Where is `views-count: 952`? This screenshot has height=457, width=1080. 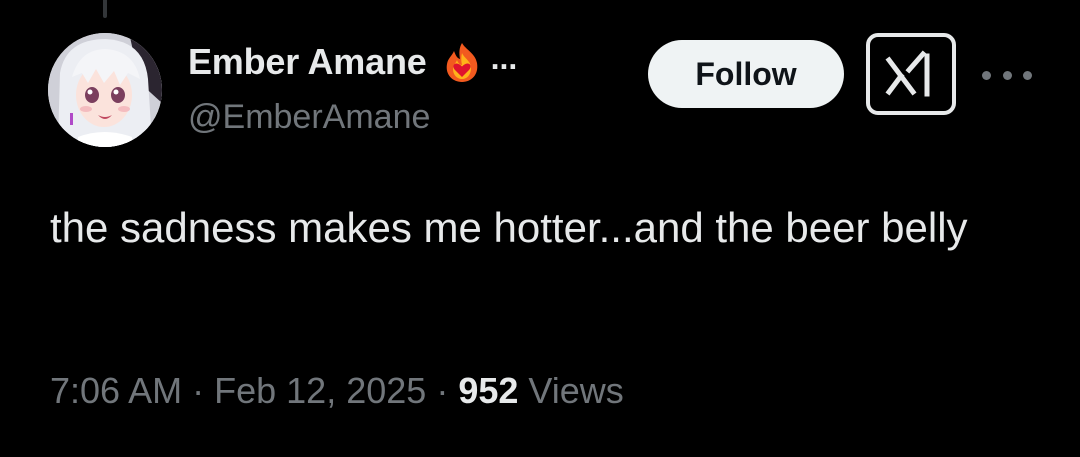 views-count: 952 is located at coordinates (488, 390).